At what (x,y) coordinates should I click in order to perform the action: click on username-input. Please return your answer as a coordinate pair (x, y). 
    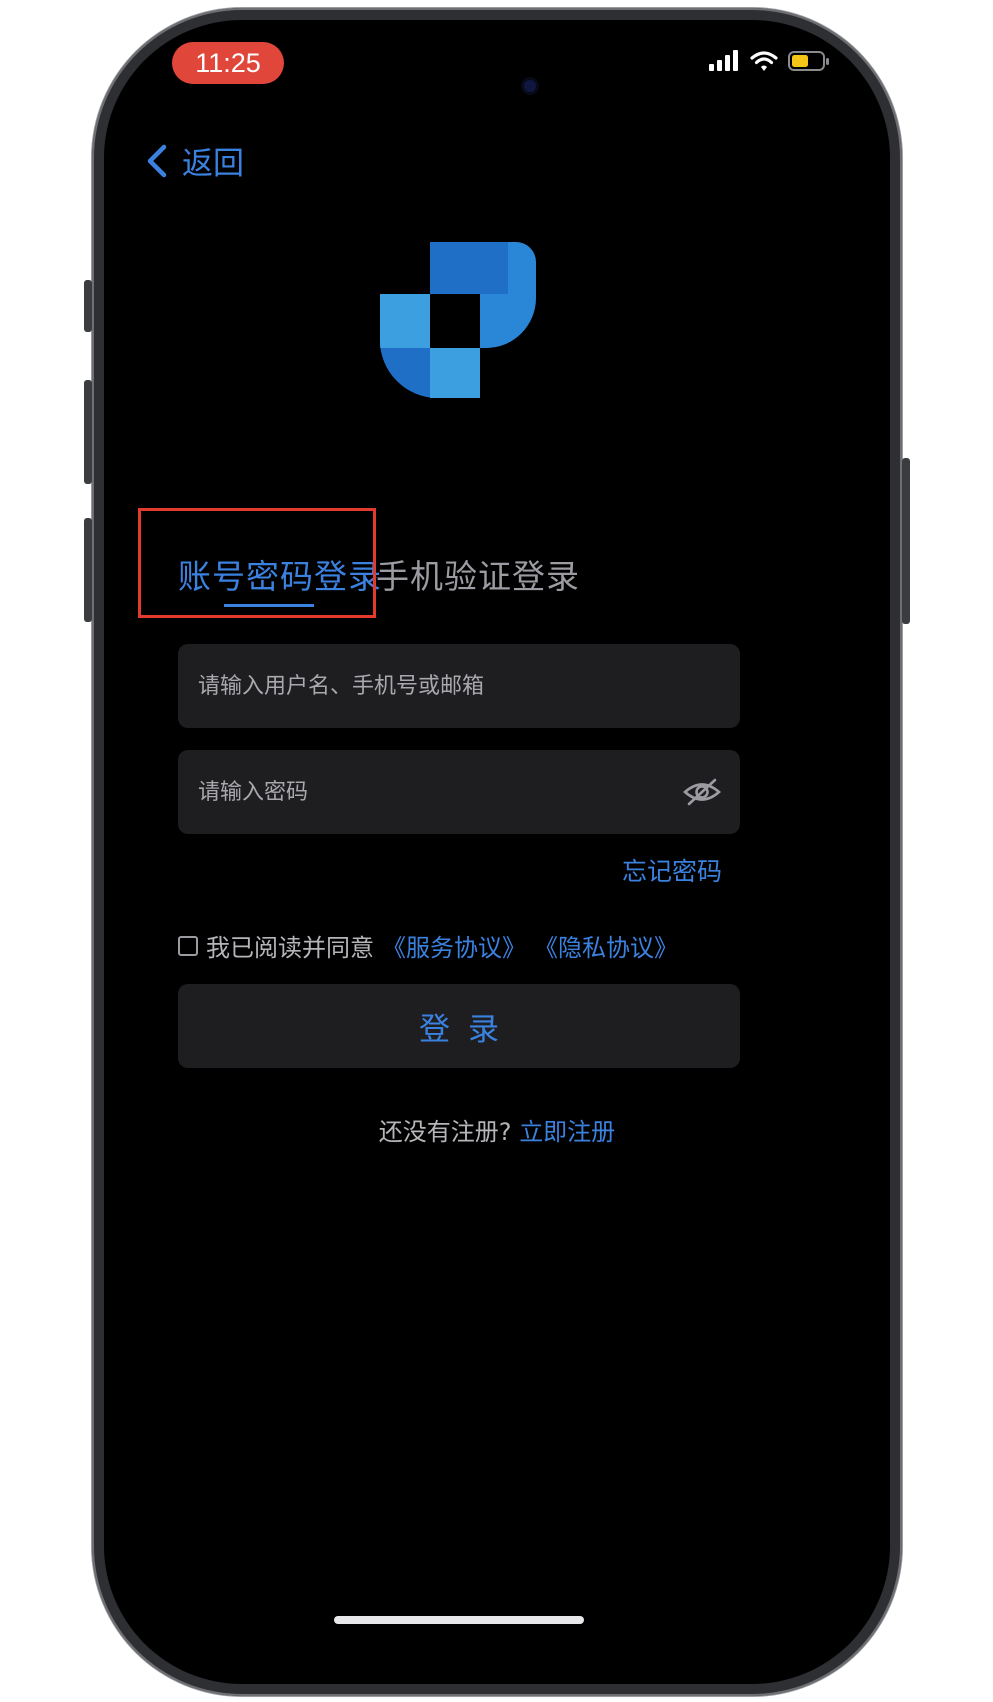
    Looking at the image, I should click on (459, 686).